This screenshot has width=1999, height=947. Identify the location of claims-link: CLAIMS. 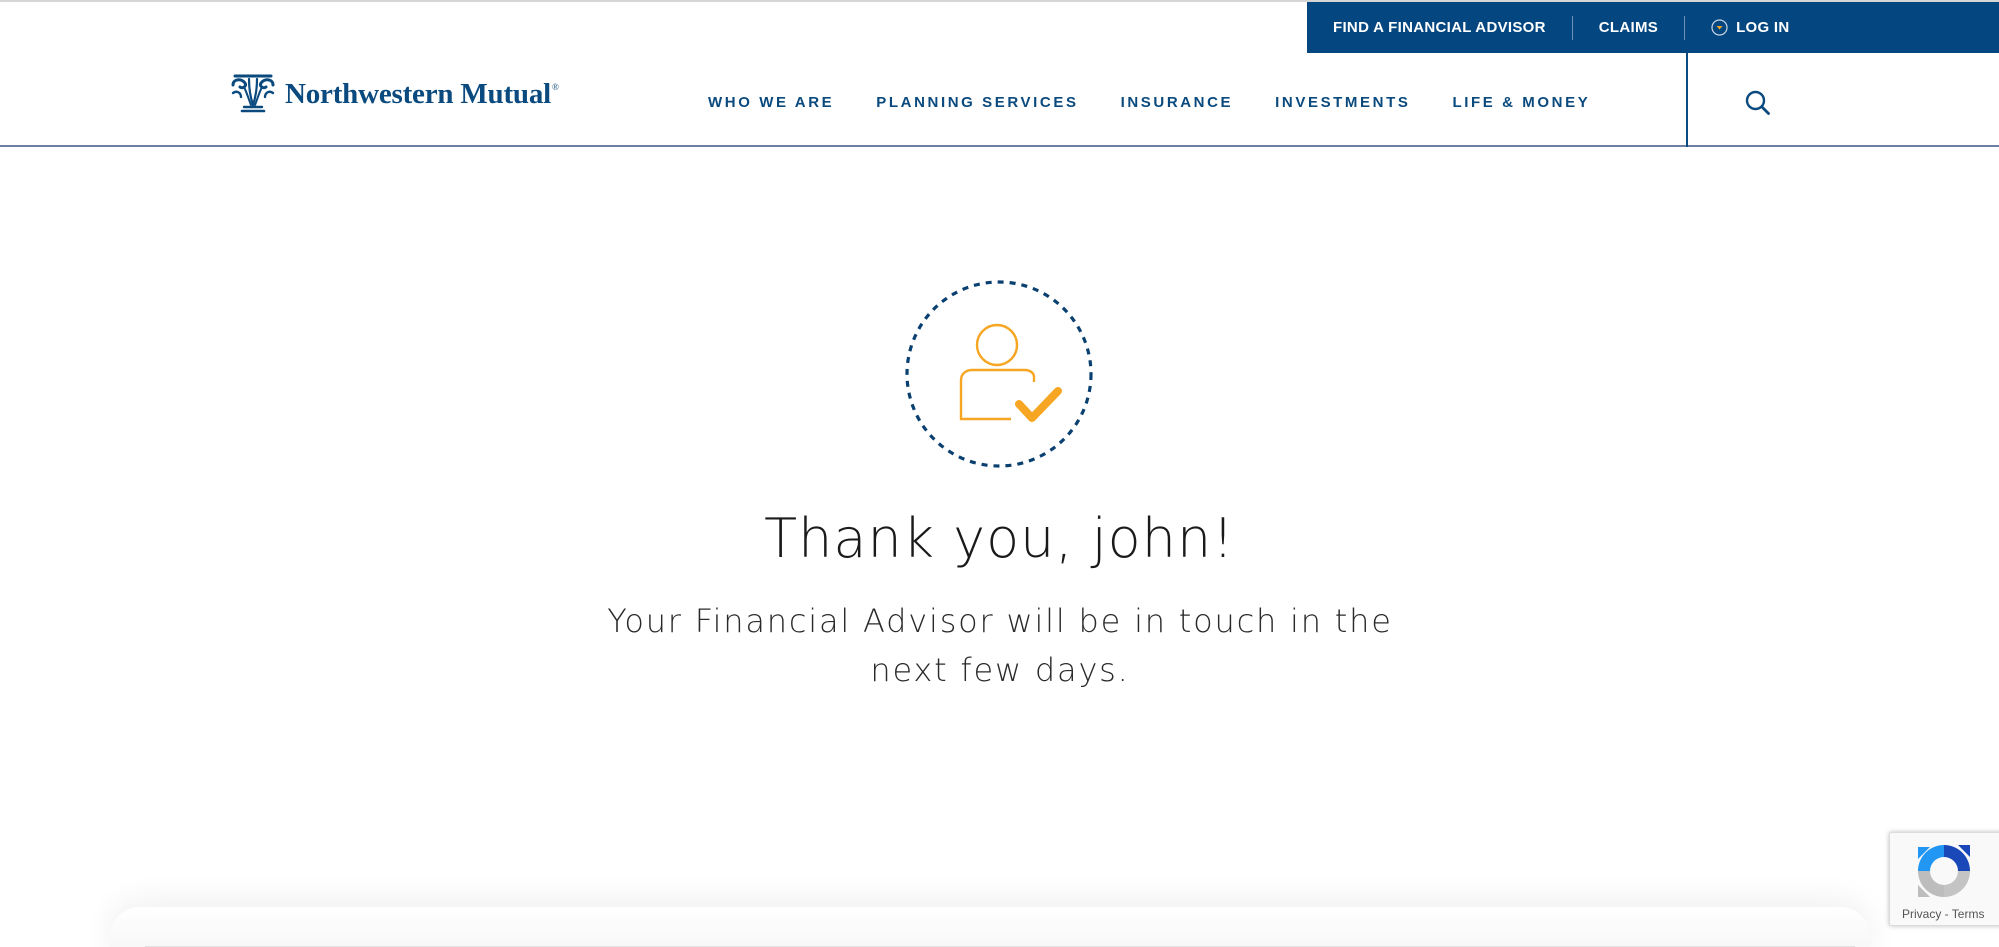
(1628, 27).